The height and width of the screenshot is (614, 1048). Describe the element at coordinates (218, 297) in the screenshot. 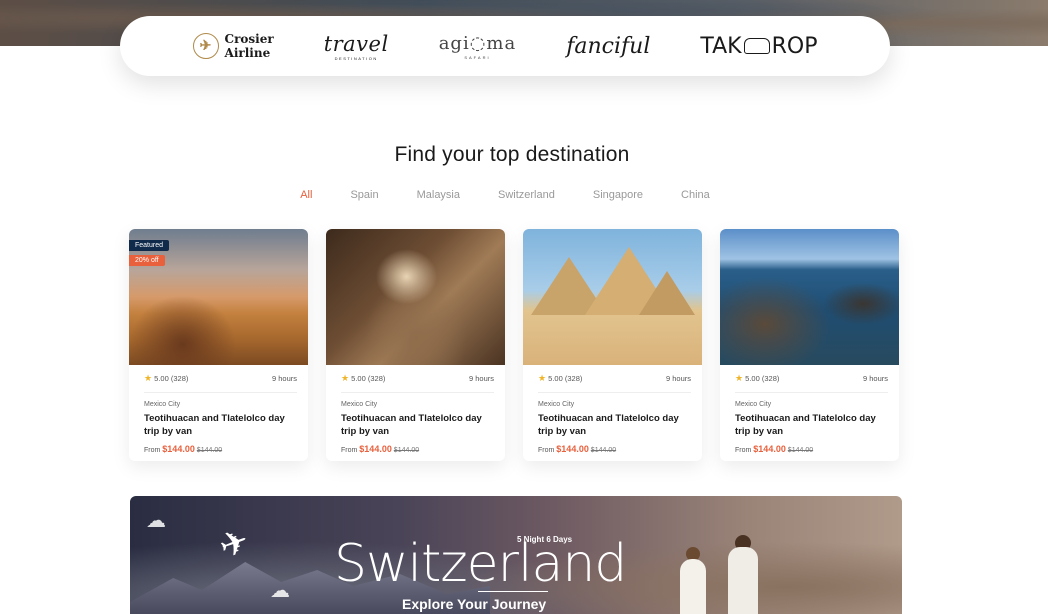

I see `card-image-safari: Featured 20% off` at that location.